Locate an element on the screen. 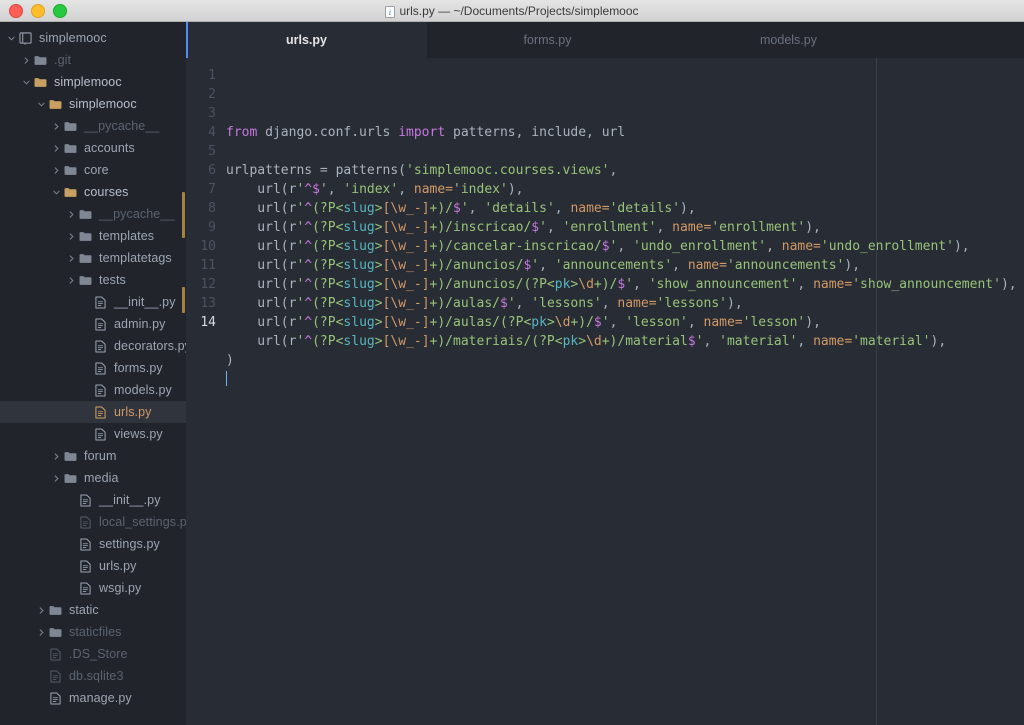  code-token: 'lessons' is located at coordinates (566, 303).